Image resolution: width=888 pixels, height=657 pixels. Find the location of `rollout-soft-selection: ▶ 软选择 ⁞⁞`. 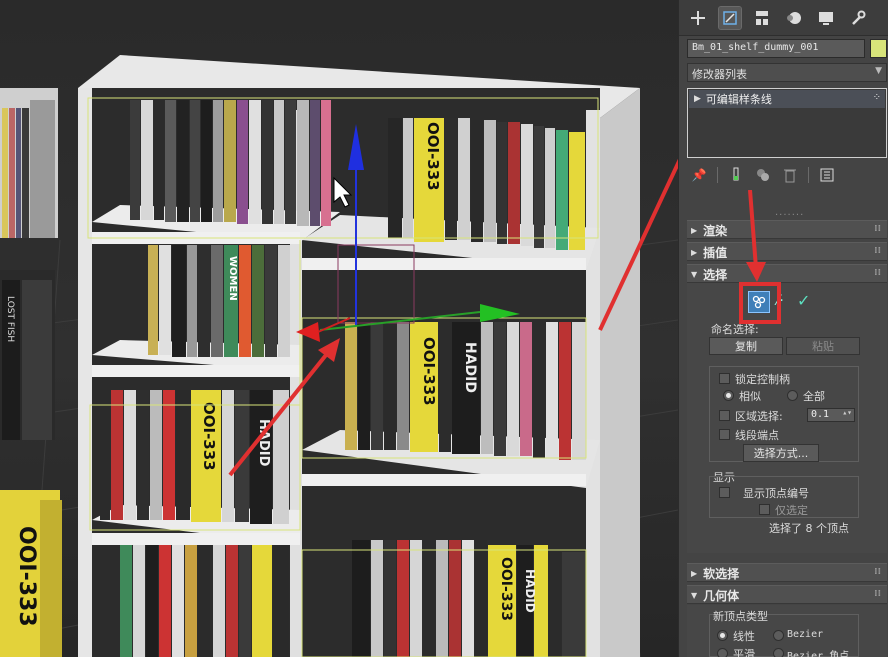

rollout-soft-selection: ▶ 软选择 ⁞⁞ is located at coordinates (787, 572).